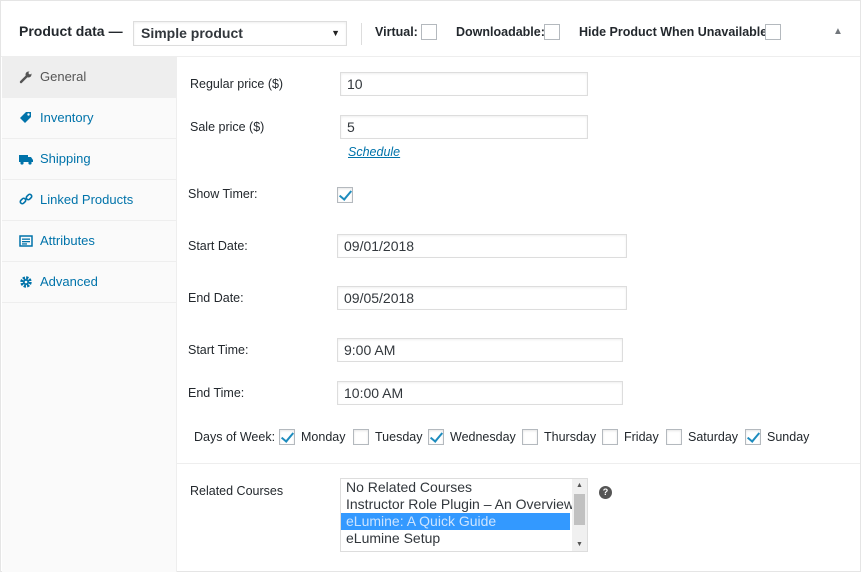  I want to click on start-time-label: Start Time:, so click(218, 350).